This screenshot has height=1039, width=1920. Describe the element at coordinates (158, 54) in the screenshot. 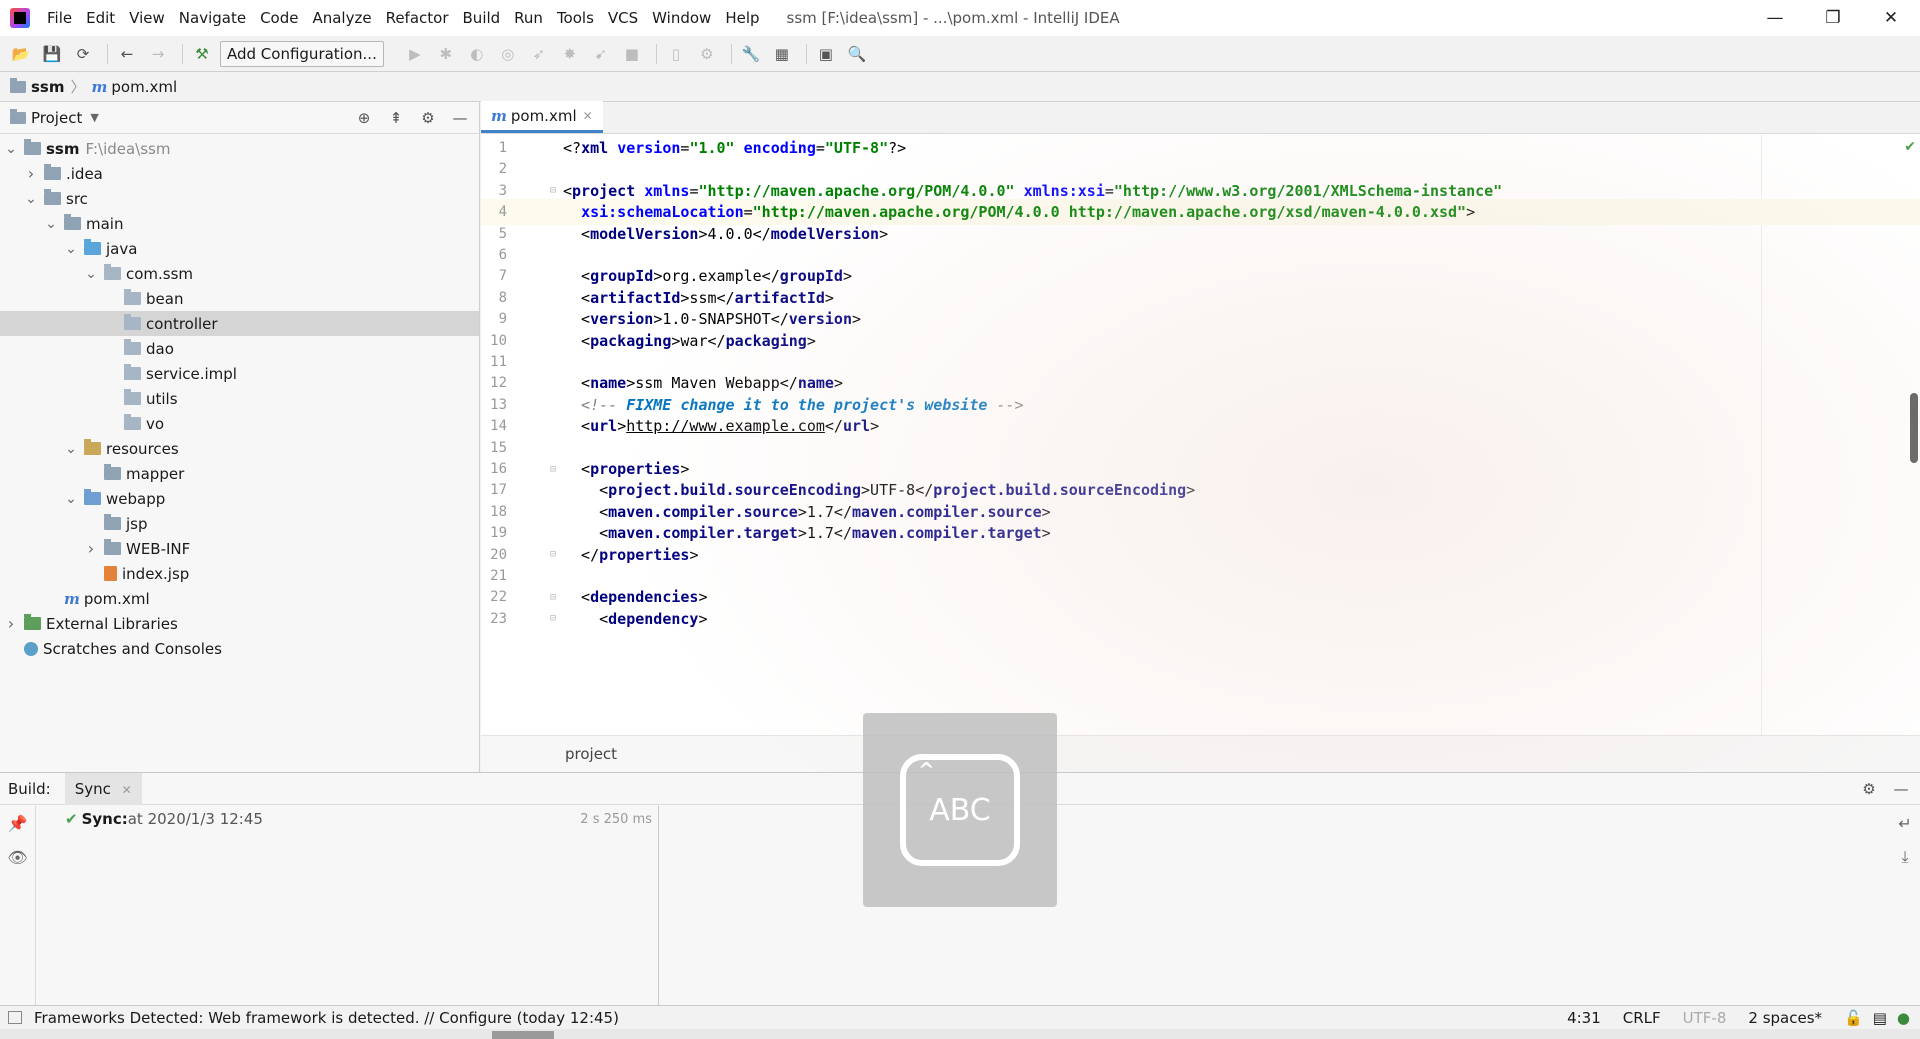

I see `forward-arrow-icon: →` at that location.